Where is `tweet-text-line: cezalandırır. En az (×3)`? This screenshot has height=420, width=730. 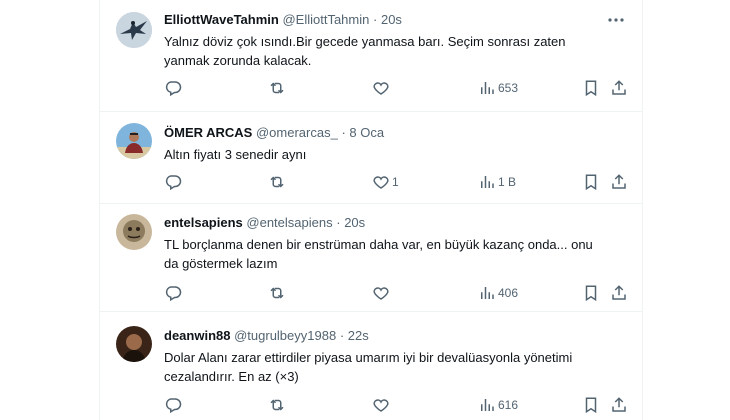
tweet-text-line: cezalandırır. En az (×3) is located at coordinates (231, 376).